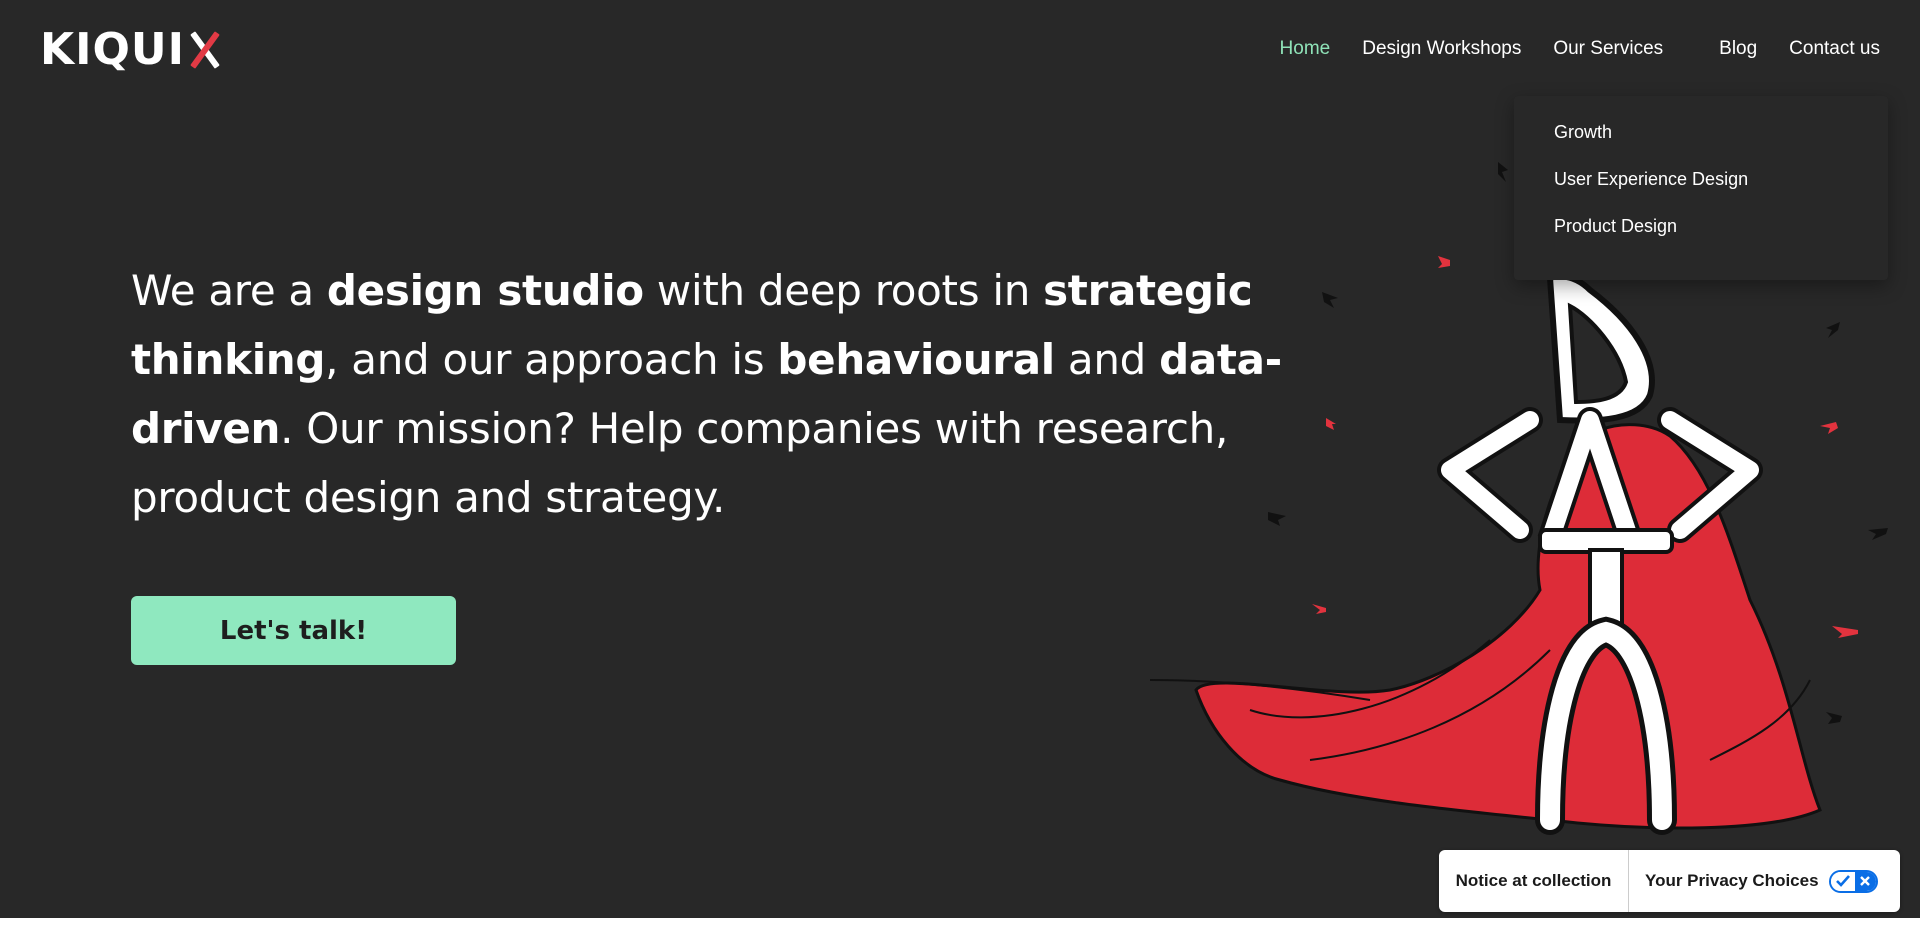  Describe the element at coordinates (1732, 880) in the screenshot. I see `privacy-choices-label: Your Privacy Choices` at that location.